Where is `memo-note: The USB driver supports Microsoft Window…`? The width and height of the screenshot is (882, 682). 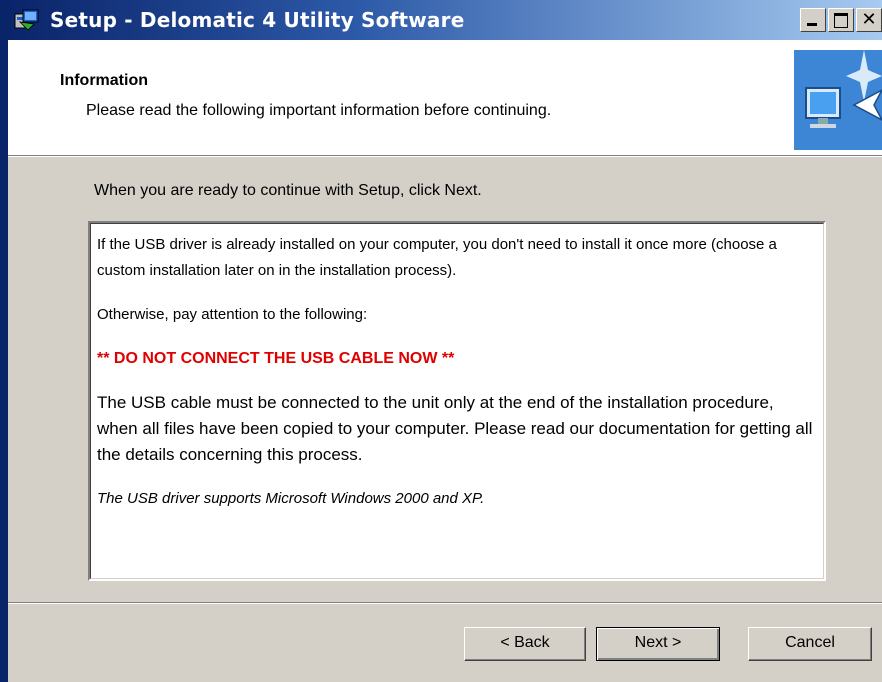
memo-note: The USB driver supports Microsoft Window… is located at coordinates (291, 498).